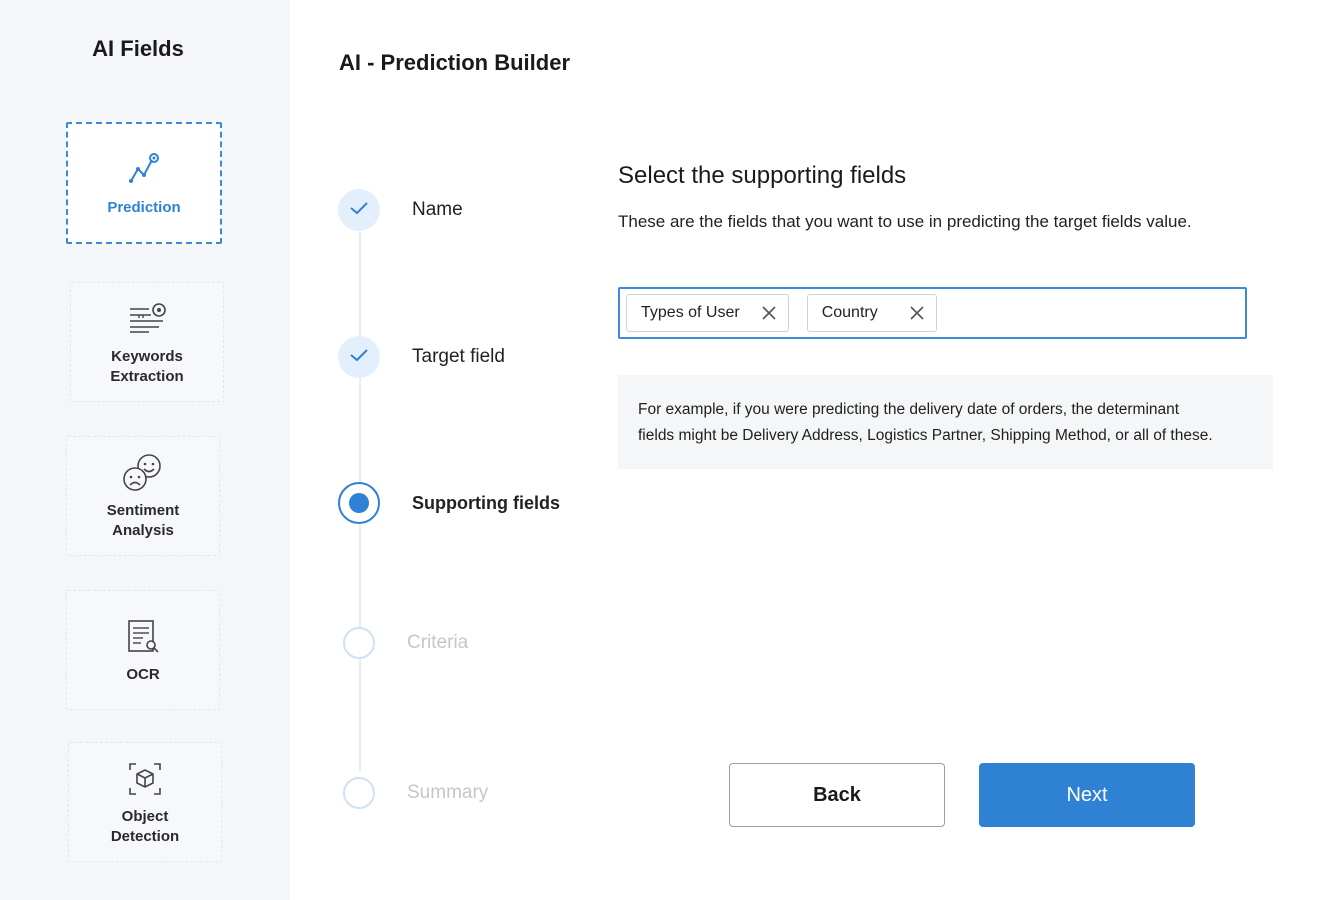  What do you see at coordinates (400, 210) in the screenshot?
I see `step-name: Name` at bounding box center [400, 210].